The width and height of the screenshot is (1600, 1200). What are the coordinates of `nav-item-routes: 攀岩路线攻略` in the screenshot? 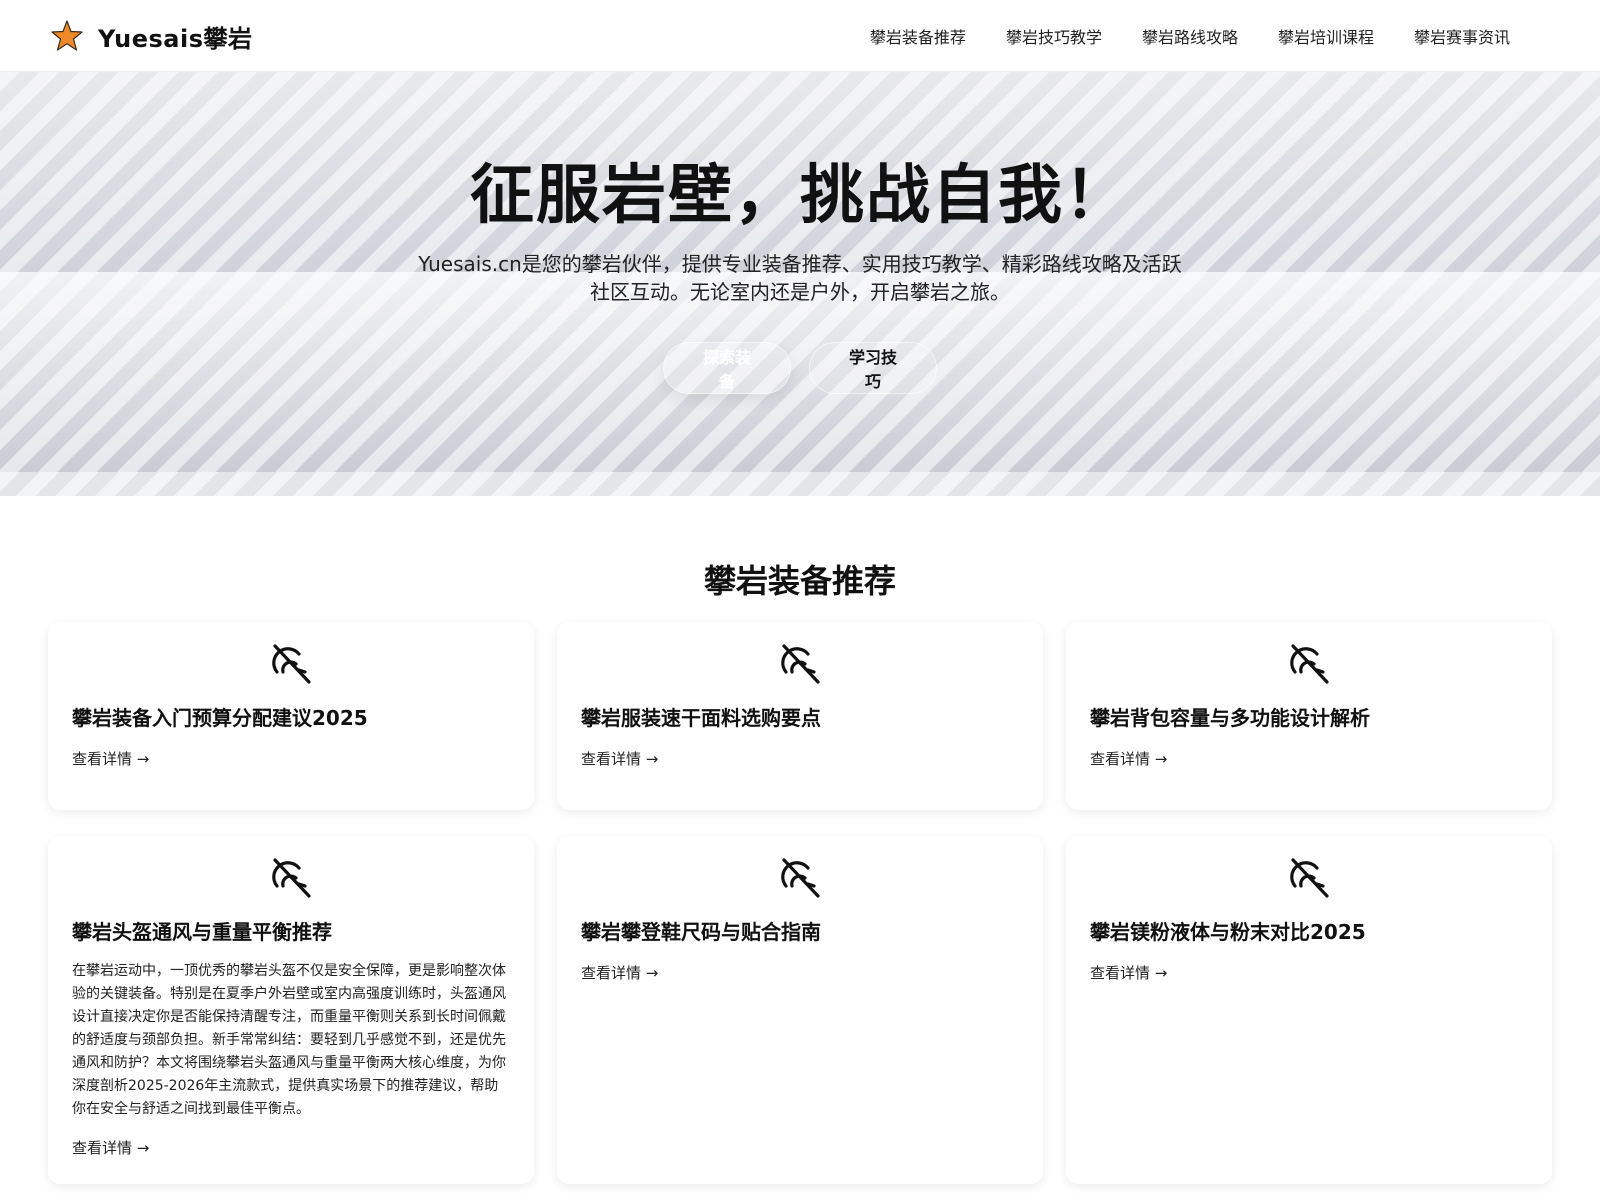 It's located at (1190, 36).